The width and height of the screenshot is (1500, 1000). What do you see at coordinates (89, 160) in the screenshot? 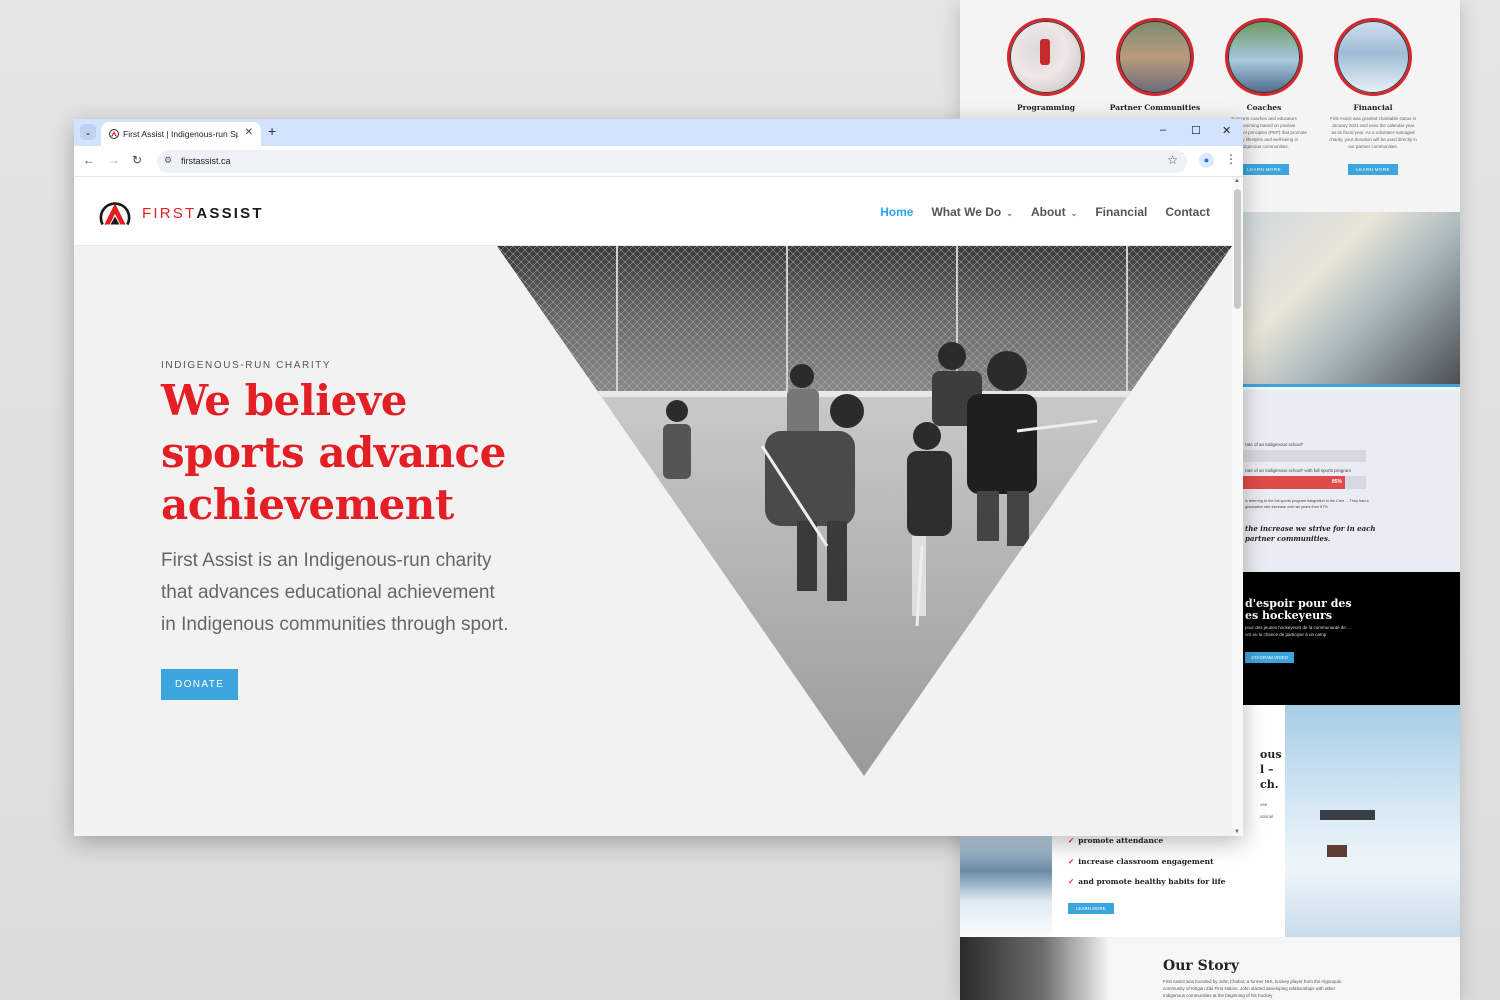
I see `arrow-left-icon: ←` at bounding box center [89, 160].